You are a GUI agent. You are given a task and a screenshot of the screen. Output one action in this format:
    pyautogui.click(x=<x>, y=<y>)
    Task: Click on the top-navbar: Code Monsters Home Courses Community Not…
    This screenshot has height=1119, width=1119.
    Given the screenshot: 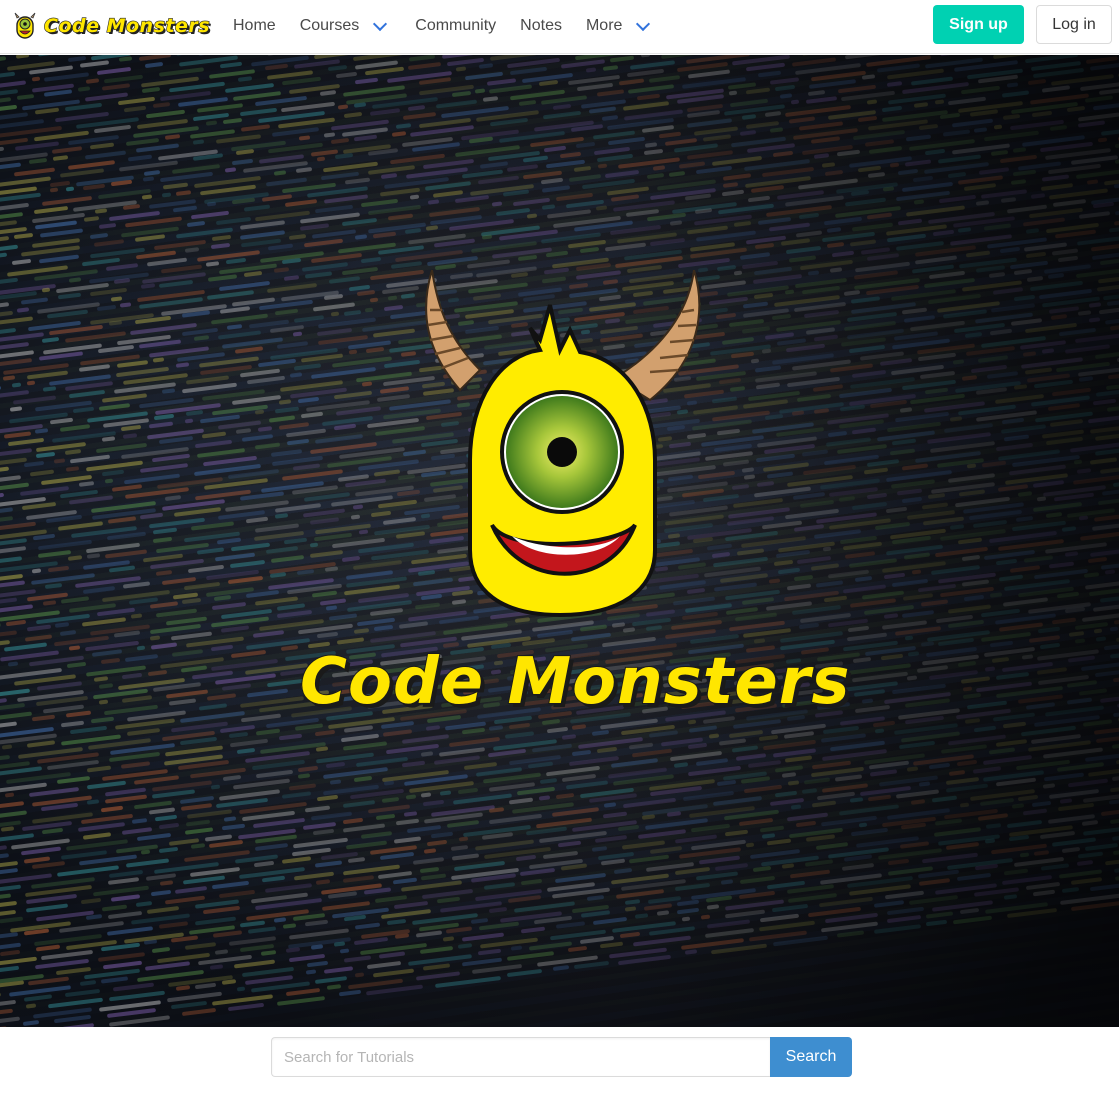 What is the action you would take?
    pyautogui.click(x=559, y=27)
    